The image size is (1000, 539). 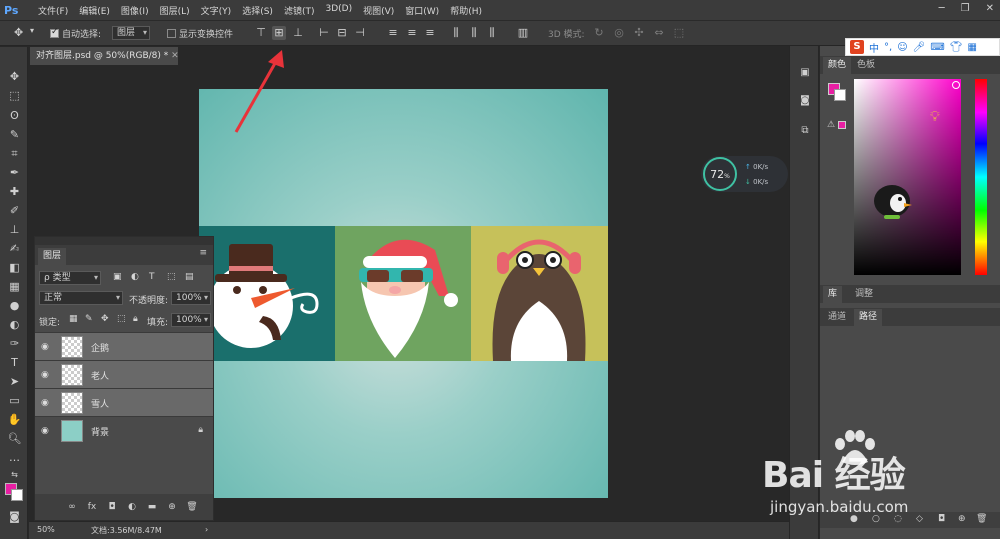 What do you see at coordinates (599, 33) in the screenshot?
I see `orbit-3d-icon: ↻` at bounding box center [599, 33].